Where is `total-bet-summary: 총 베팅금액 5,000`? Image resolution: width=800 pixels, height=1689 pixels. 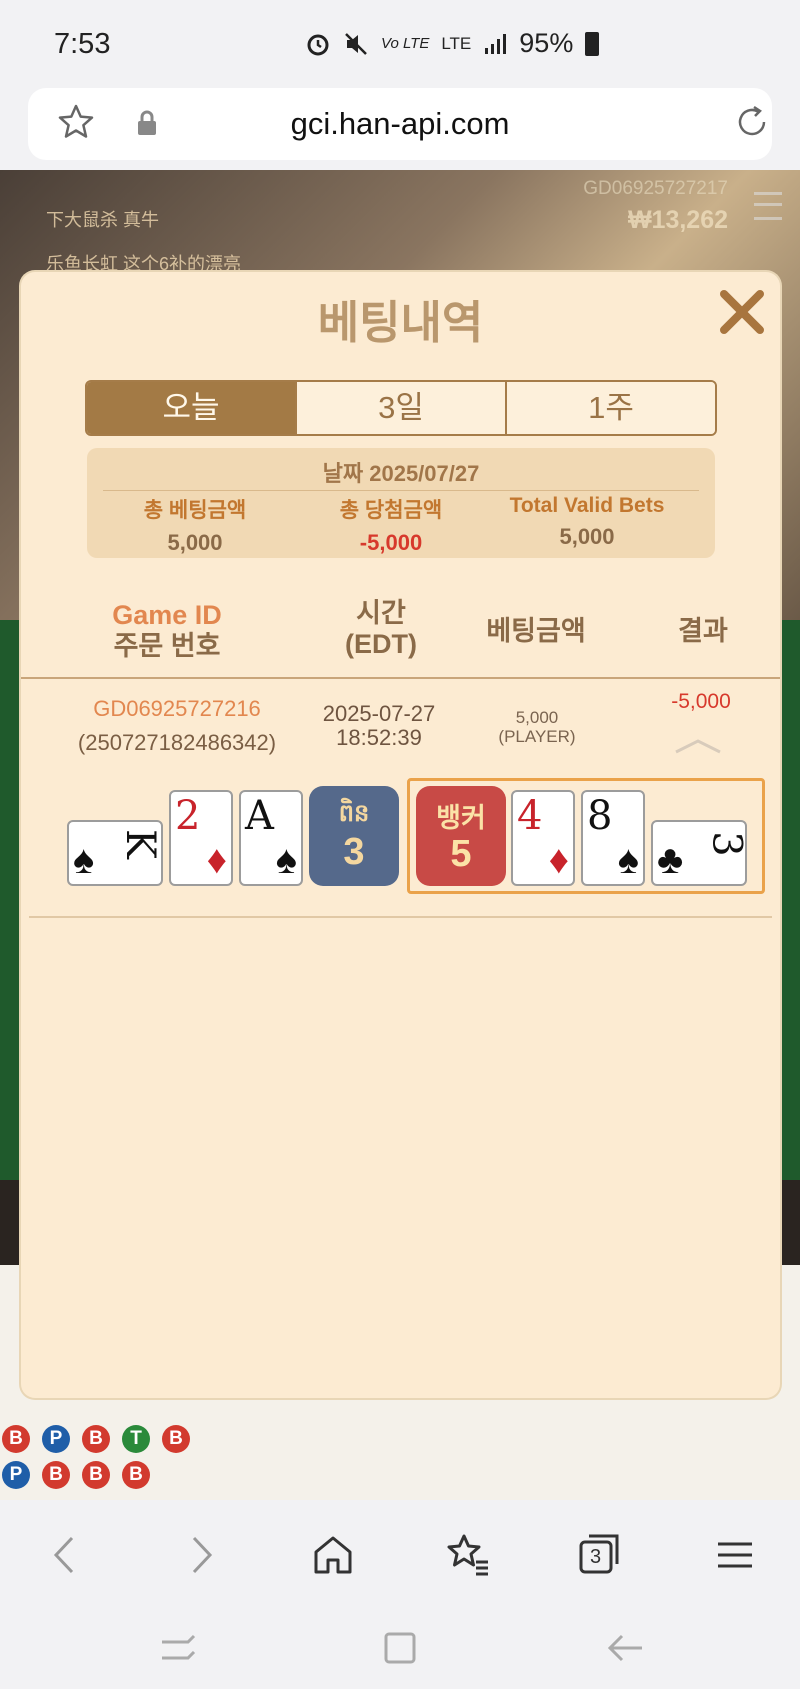 total-bet-summary: 총 베팅금액 5,000 is located at coordinates (195, 525).